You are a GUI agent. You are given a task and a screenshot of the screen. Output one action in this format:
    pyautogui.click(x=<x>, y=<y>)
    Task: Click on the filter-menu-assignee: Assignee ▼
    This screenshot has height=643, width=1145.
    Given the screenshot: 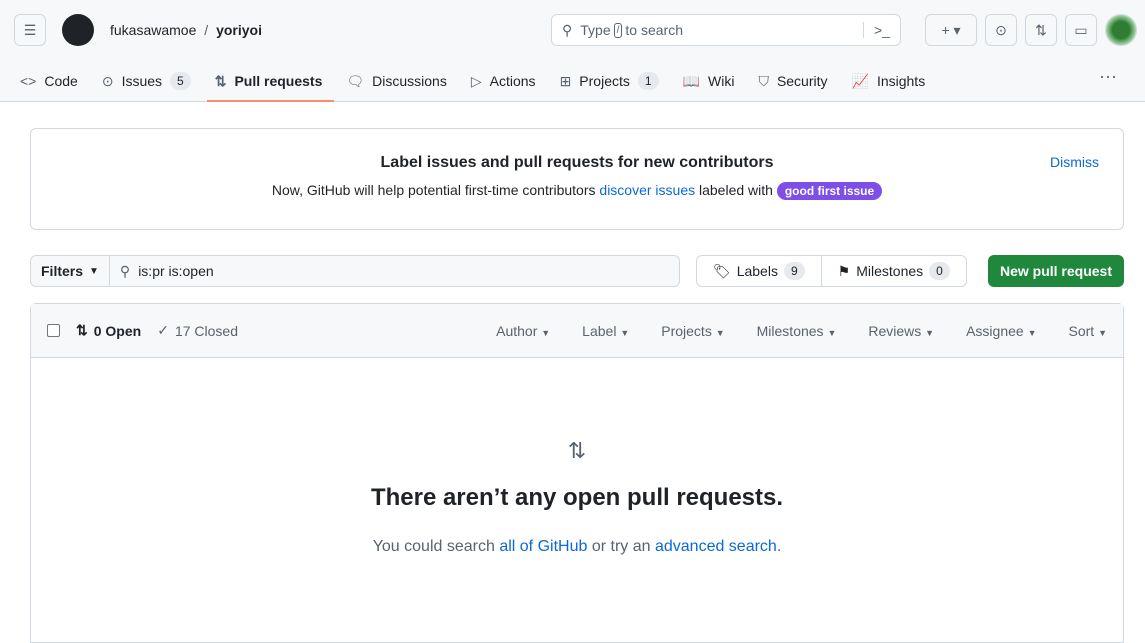 What is the action you would take?
    pyautogui.click(x=1001, y=331)
    